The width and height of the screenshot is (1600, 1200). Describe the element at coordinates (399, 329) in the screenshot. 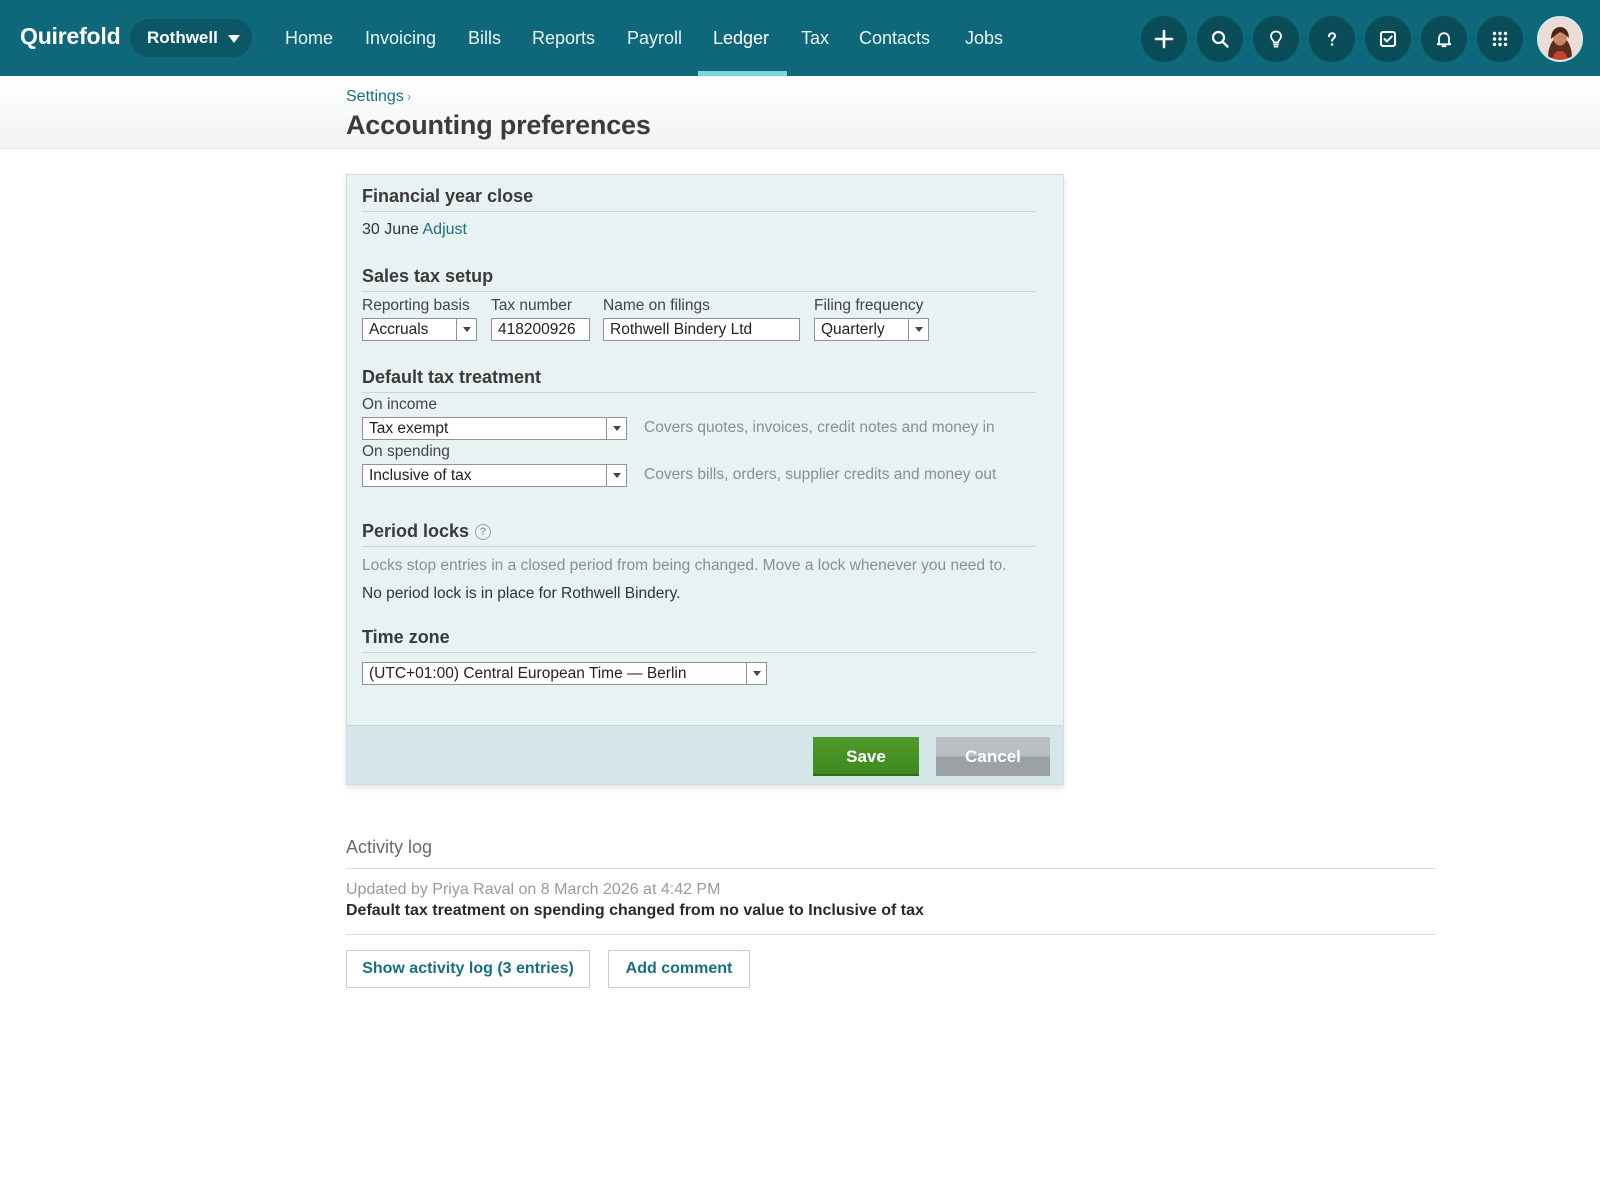

I see `reporting-basis-value: Accruals` at that location.